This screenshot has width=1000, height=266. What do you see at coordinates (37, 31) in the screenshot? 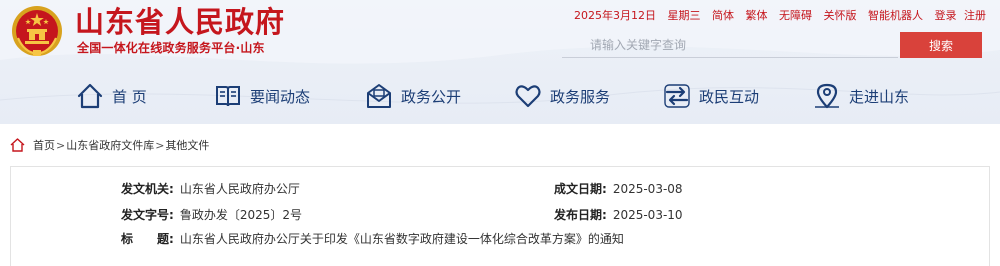
I see `national-emblem-icon` at bounding box center [37, 31].